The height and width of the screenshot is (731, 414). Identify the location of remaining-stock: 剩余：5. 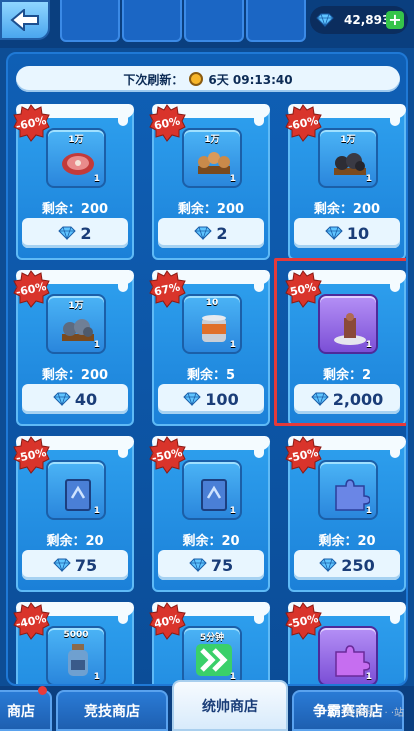
(211, 375).